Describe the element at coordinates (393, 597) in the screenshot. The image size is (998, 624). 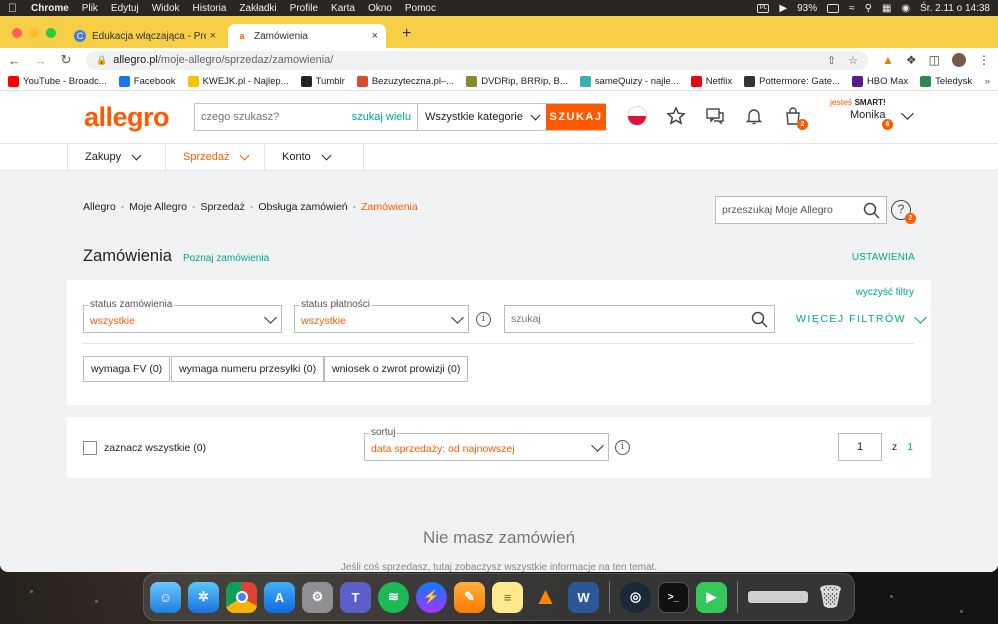
I see `spotify-icon: ≋` at that location.